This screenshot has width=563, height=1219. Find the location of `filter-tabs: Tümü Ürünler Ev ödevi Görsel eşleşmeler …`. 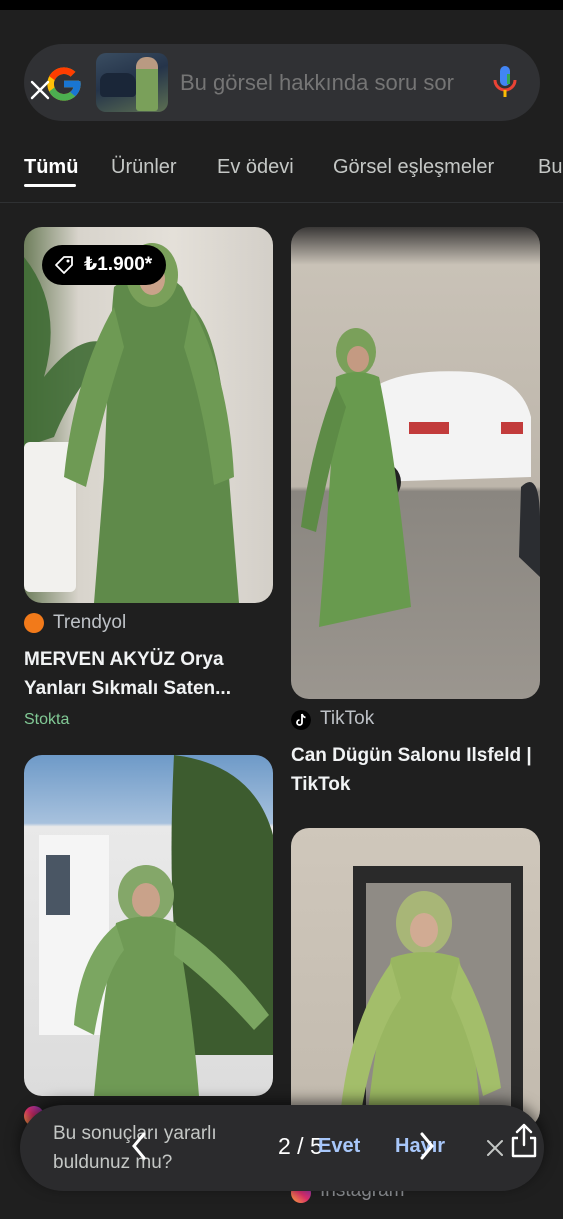

filter-tabs: Tümü Ürünler Ev ödevi Görsel eşleşmeler … is located at coordinates (281, 175).